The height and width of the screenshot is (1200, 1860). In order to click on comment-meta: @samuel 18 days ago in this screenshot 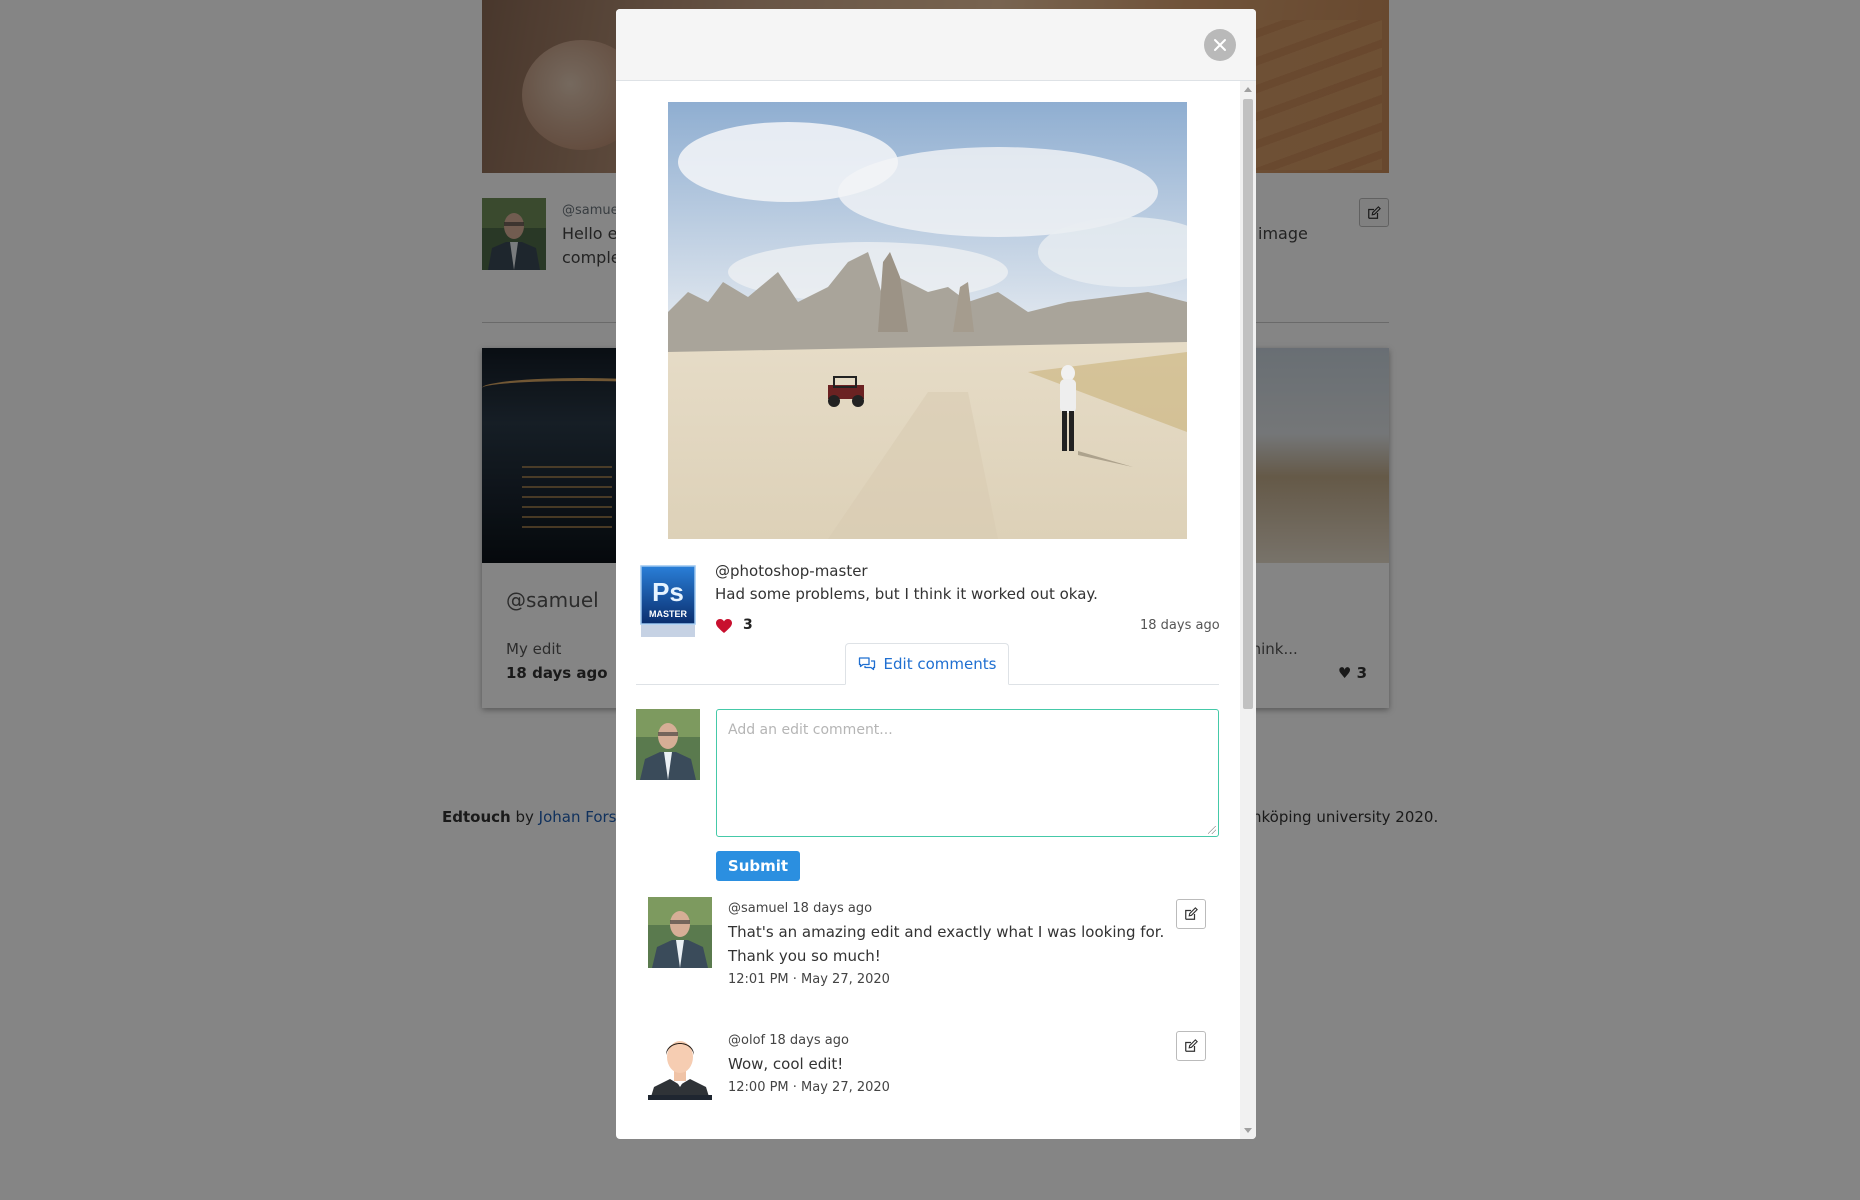, I will do `click(800, 908)`.